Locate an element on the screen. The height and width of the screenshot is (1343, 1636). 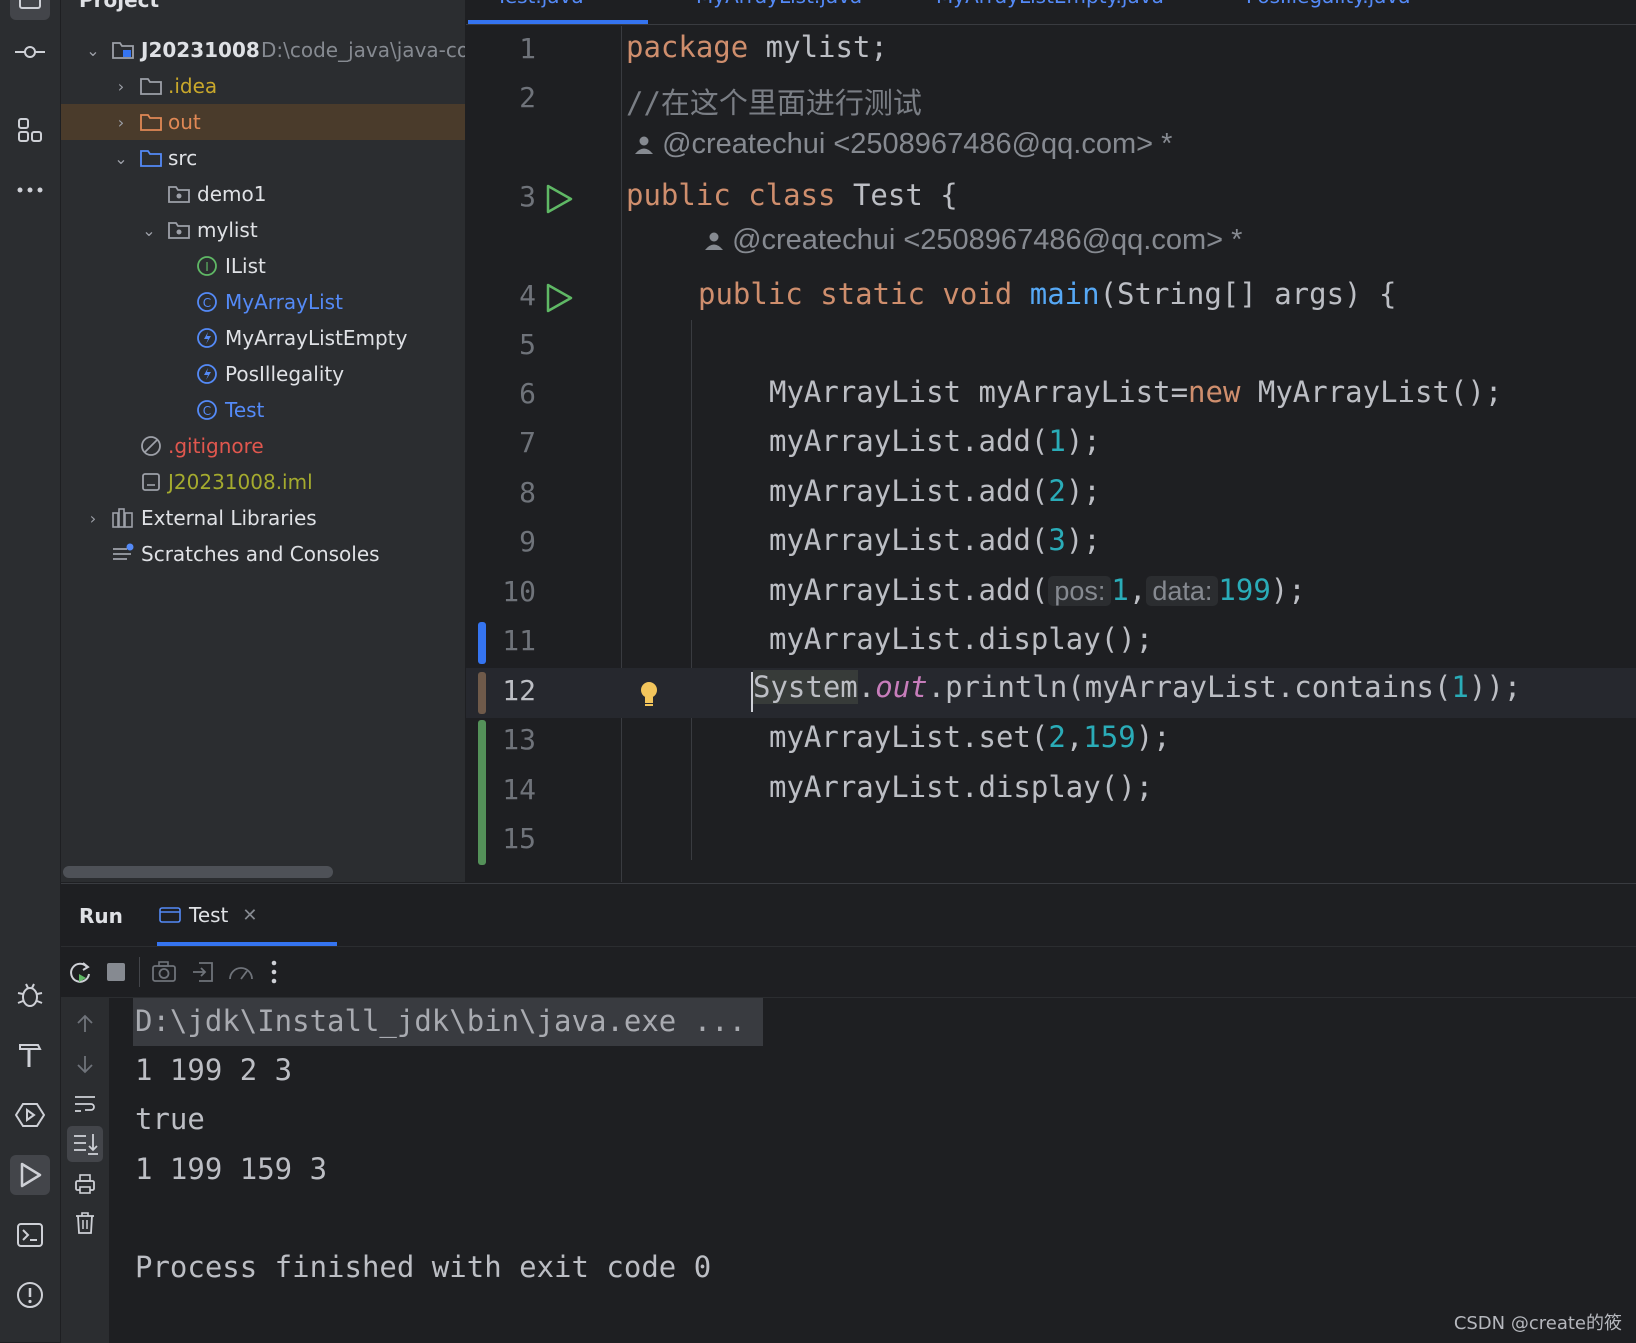
line-number: 5 is located at coordinates (527, 344).